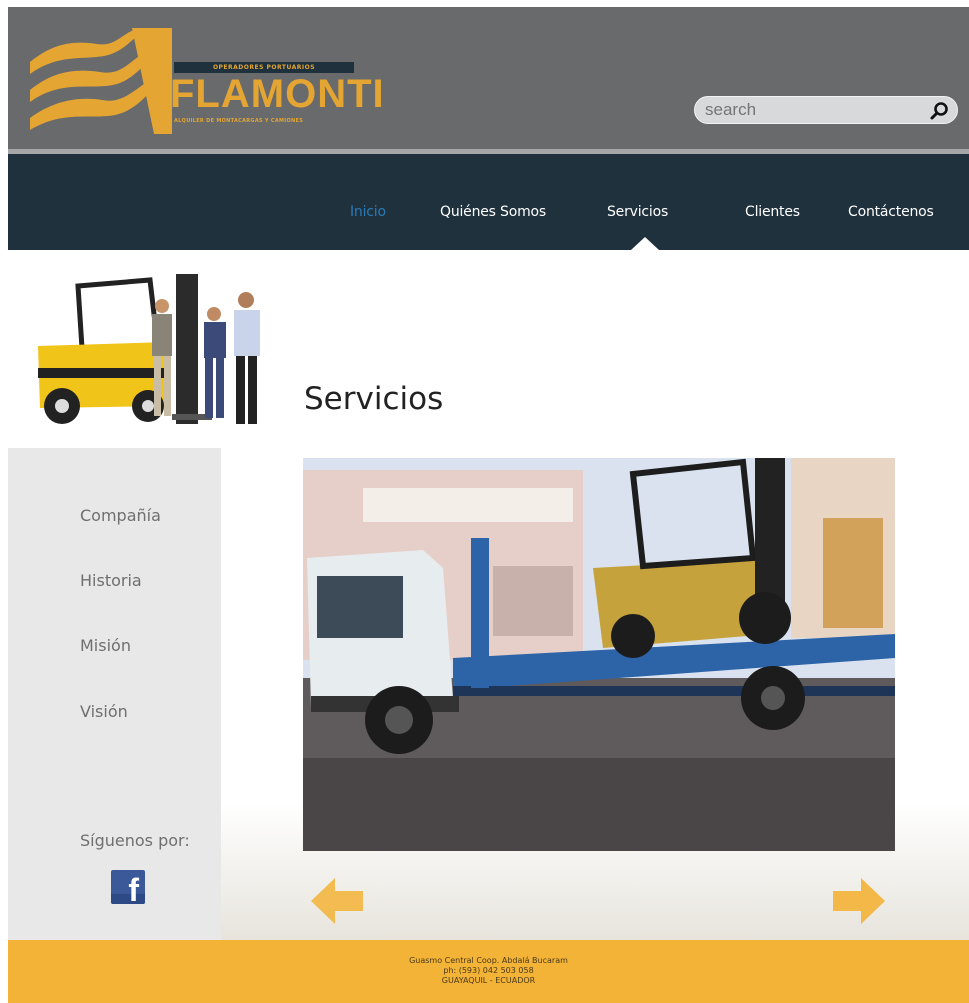 The width and height of the screenshot is (969, 1003). Describe the element at coordinates (105, 645) in the screenshot. I see `sidebar-item-mision: Misión` at that location.